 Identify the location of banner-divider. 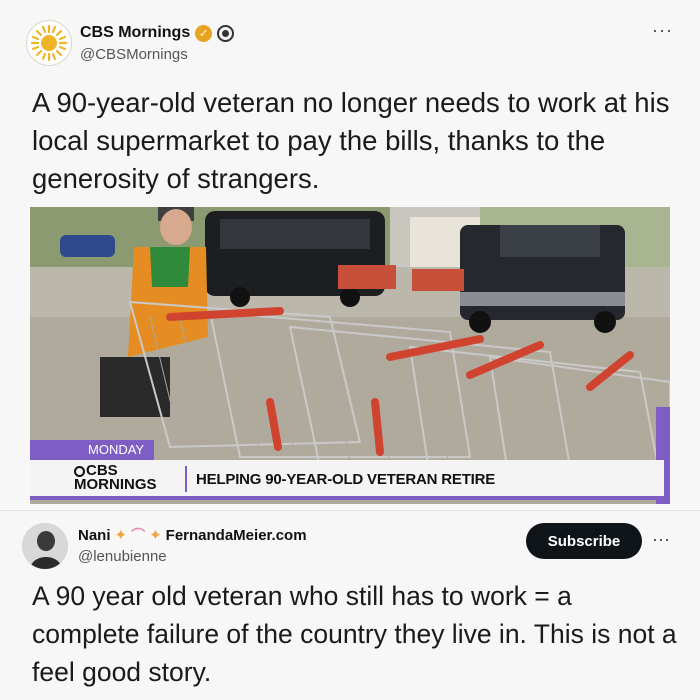
(186, 479).